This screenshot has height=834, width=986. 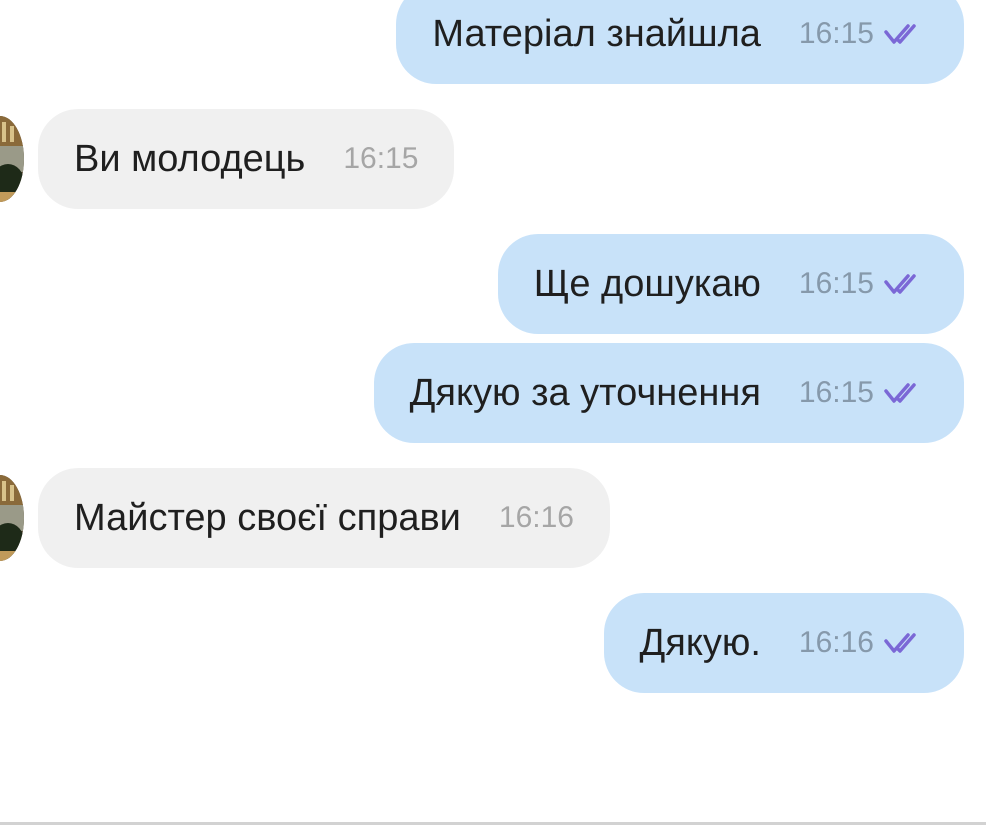 I want to click on message-text: Дякую., so click(x=700, y=643).